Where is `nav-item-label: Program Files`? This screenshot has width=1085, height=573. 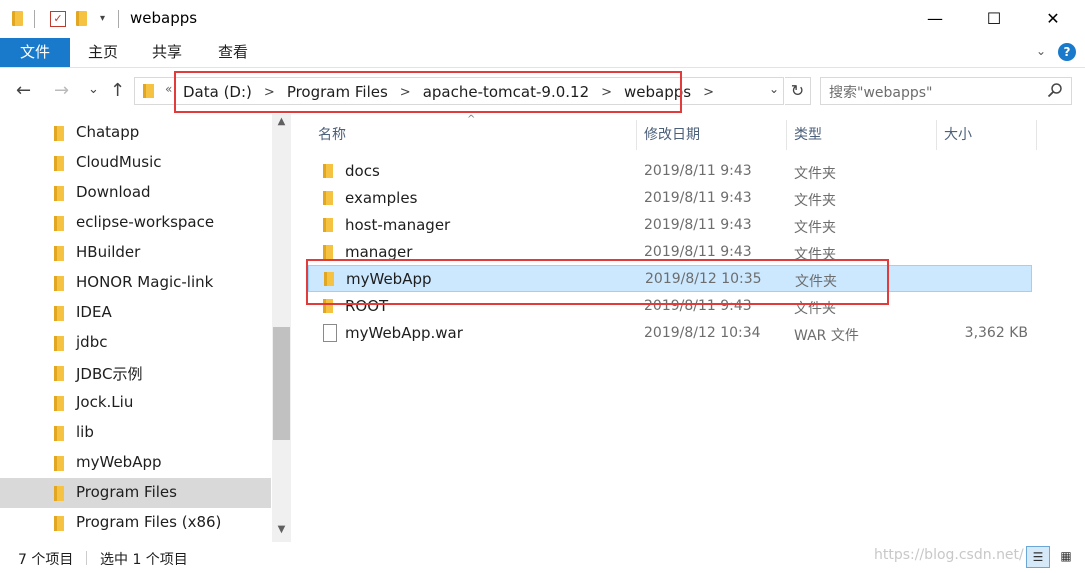
nav-item-label: Program Files is located at coordinates (126, 492).